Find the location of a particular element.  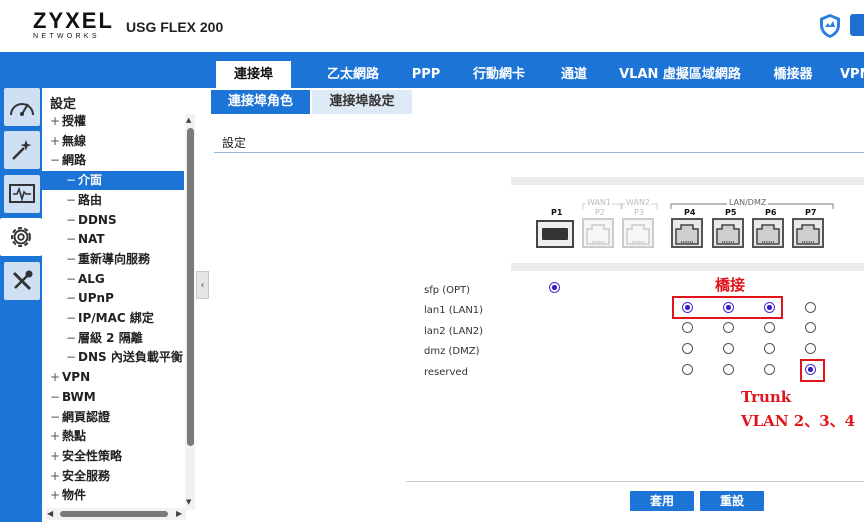

nav-hscroll-thumb is located at coordinates (114, 514).